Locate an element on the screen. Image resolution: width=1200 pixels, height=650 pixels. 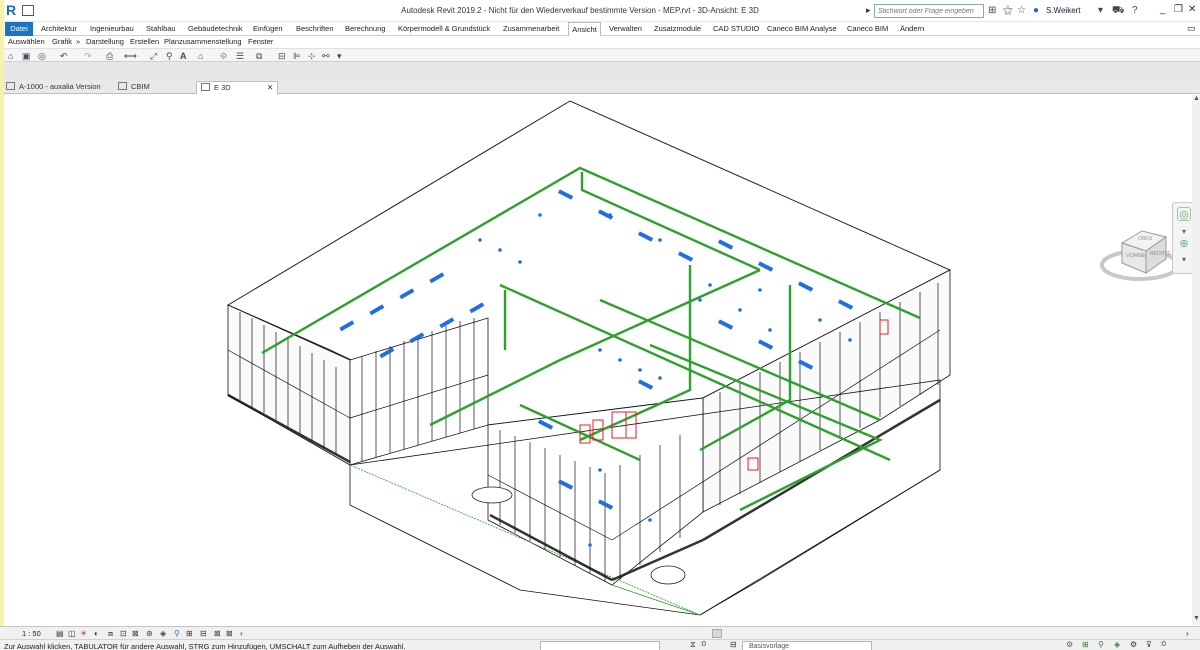
horizontal-scroll-thumb is located at coordinates (717, 633).